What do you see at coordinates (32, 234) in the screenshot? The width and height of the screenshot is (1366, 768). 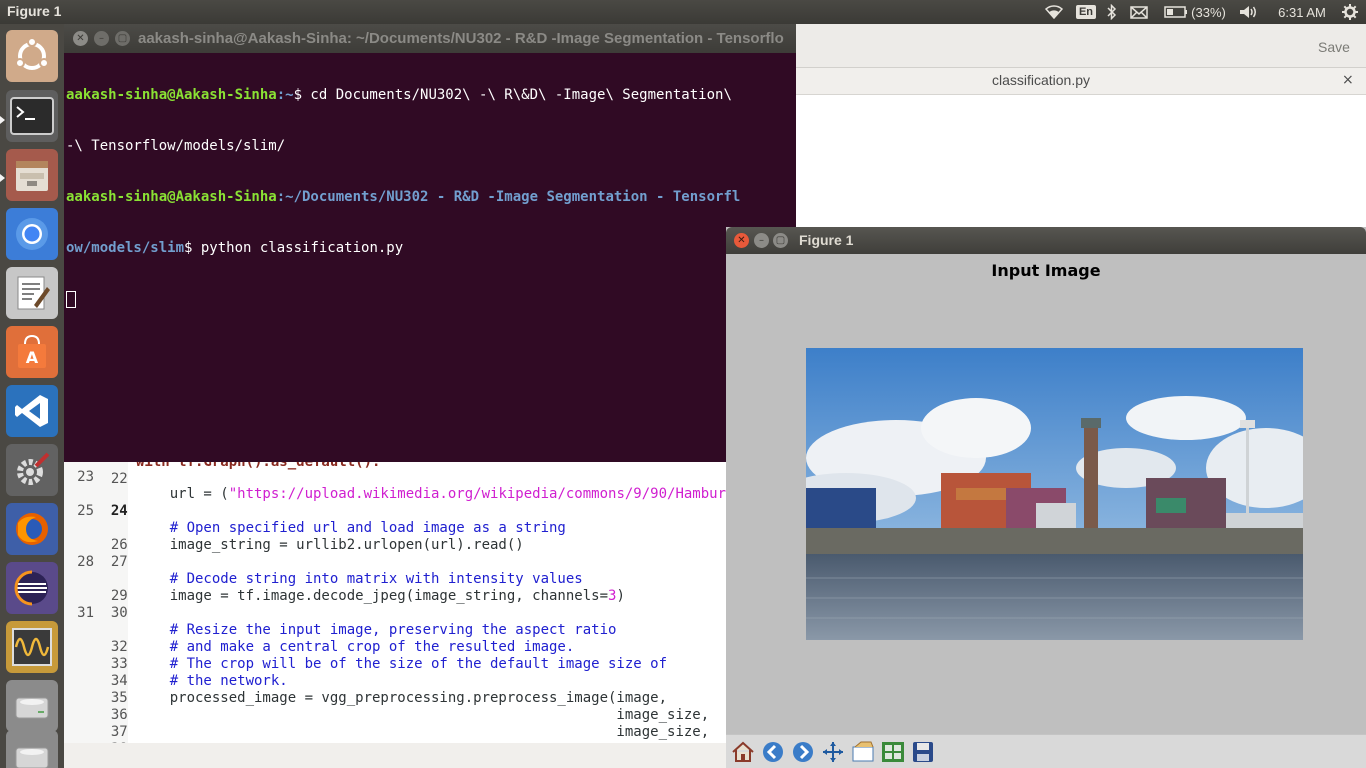 I see `chromium-icon` at bounding box center [32, 234].